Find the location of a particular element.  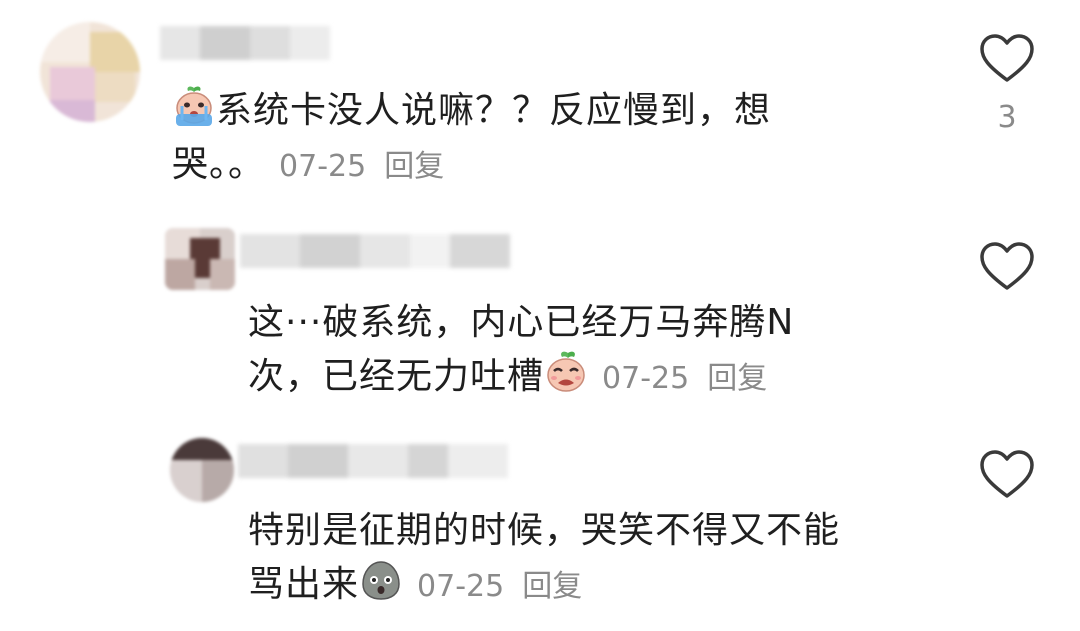

sobbing-sprout-face-icon is located at coordinates (566, 372).